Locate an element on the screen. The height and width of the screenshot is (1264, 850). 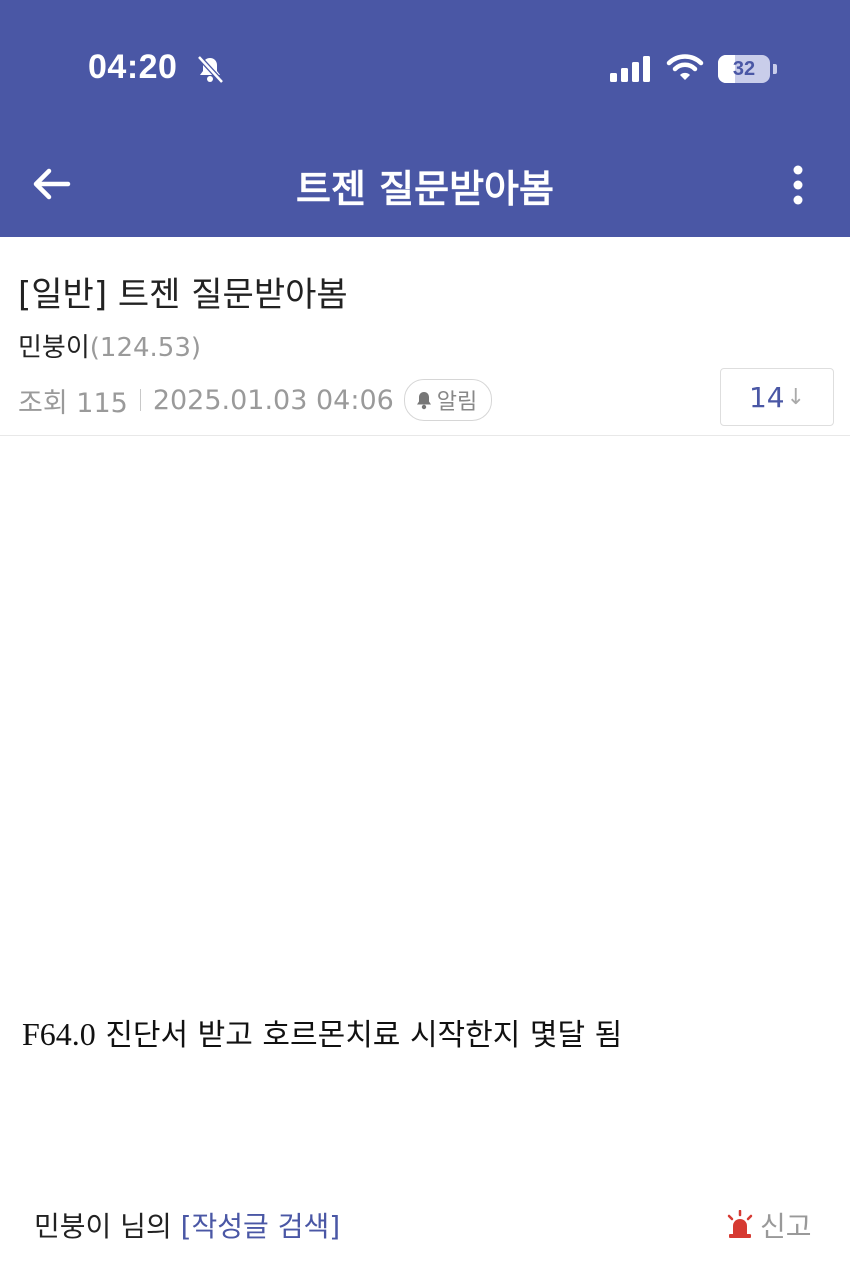
bell-icon is located at coordinates (423, 401).